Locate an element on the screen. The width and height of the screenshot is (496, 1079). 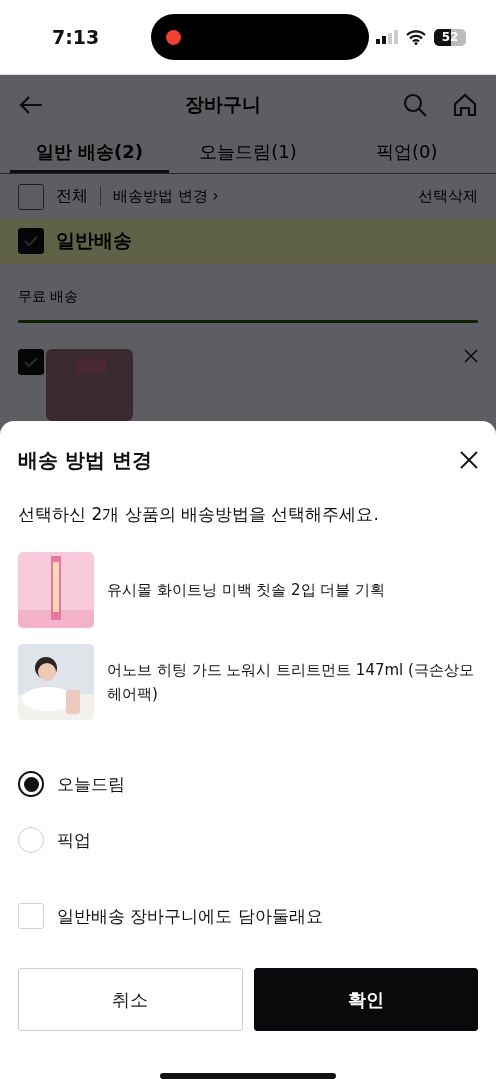
tab: 오늘드림(1) is located at coordinates (248, 154).